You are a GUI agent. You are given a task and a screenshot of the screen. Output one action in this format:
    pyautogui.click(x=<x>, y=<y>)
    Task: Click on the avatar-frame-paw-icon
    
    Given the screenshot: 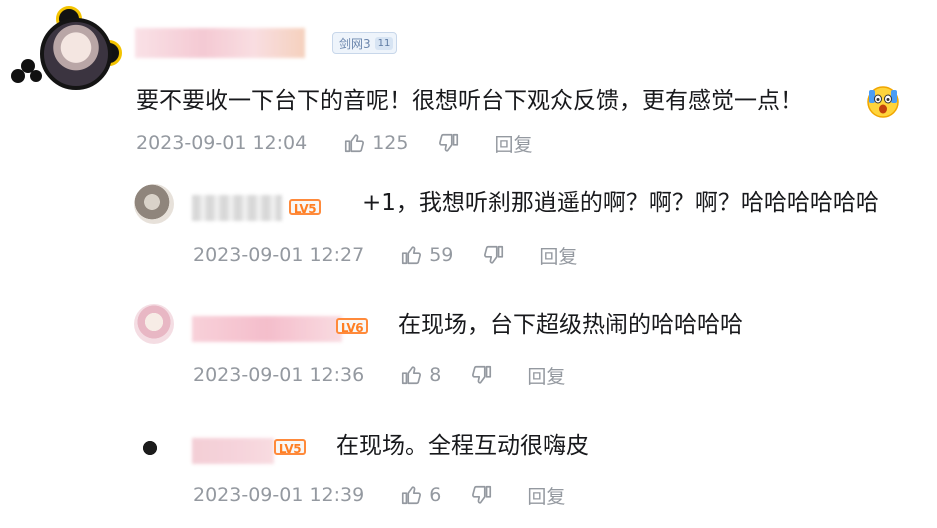 What is the action you would take?
    pyautogui.click(x=26, y=71)
    